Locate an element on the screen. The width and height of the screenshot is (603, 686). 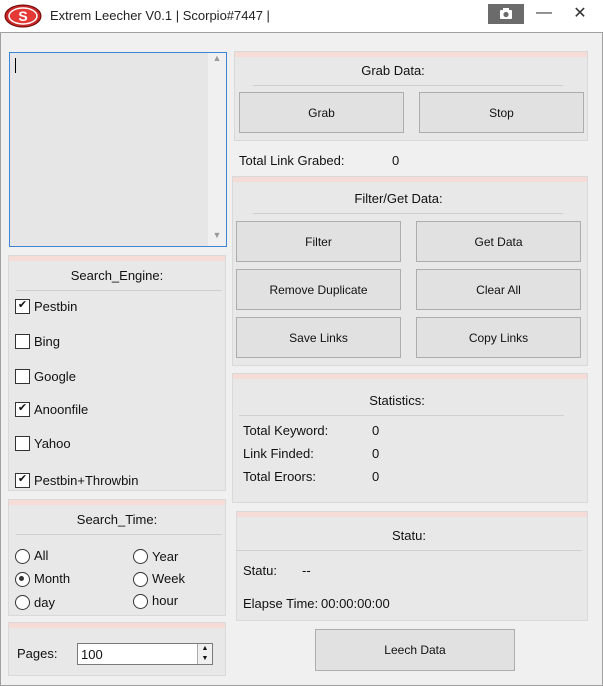
pages-label: Pages: is located at coordinates (37, 653).